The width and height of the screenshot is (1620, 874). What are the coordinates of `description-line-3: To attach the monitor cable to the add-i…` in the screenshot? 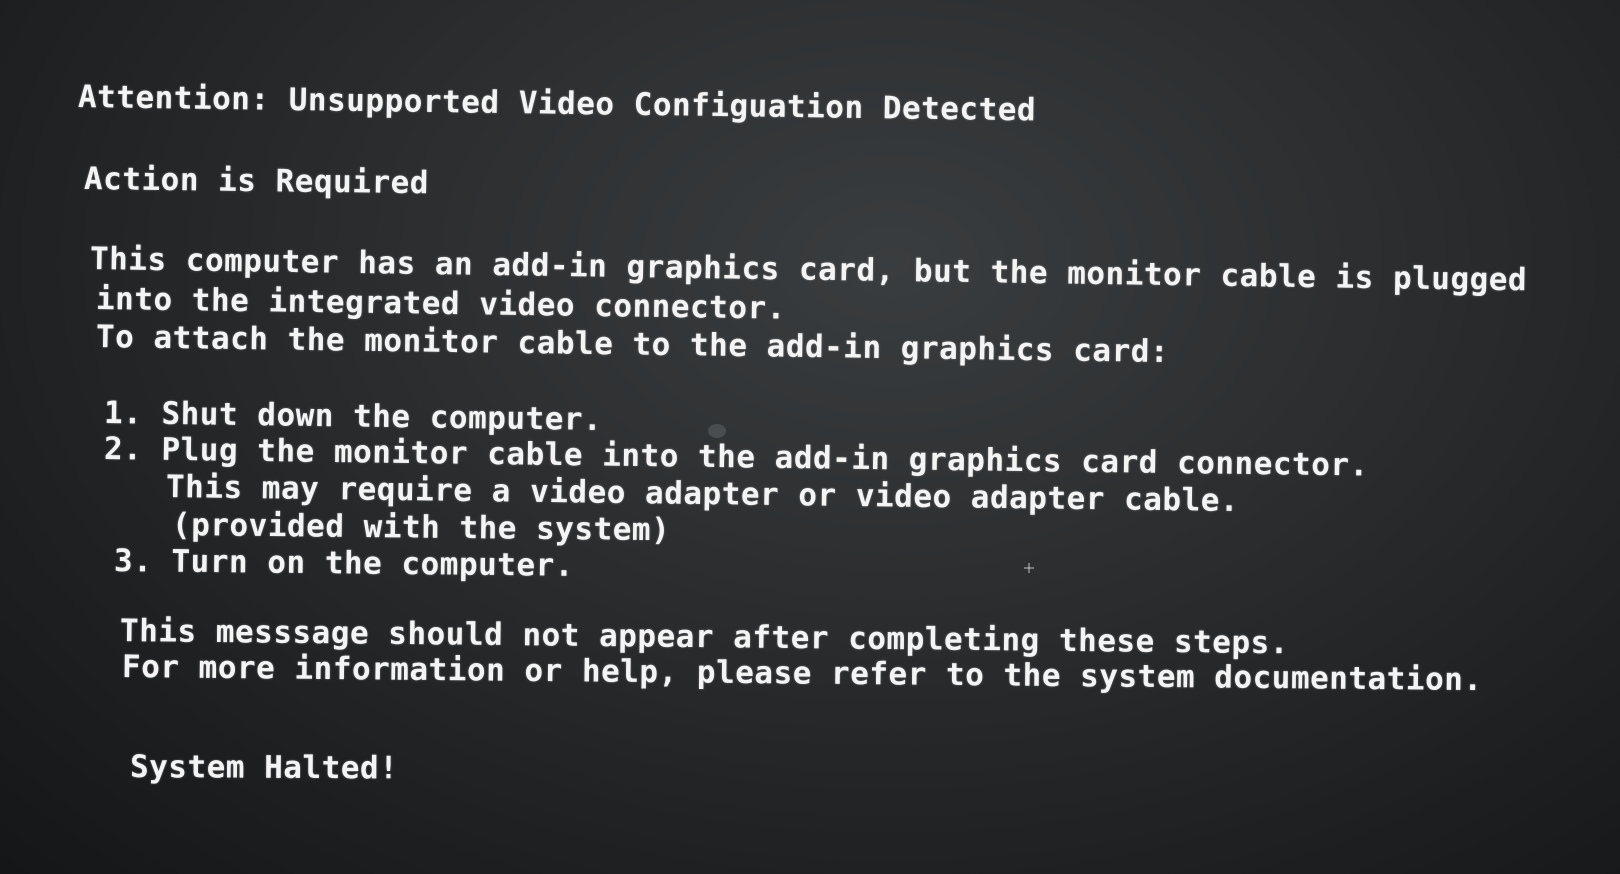 It's located at (632, 344).